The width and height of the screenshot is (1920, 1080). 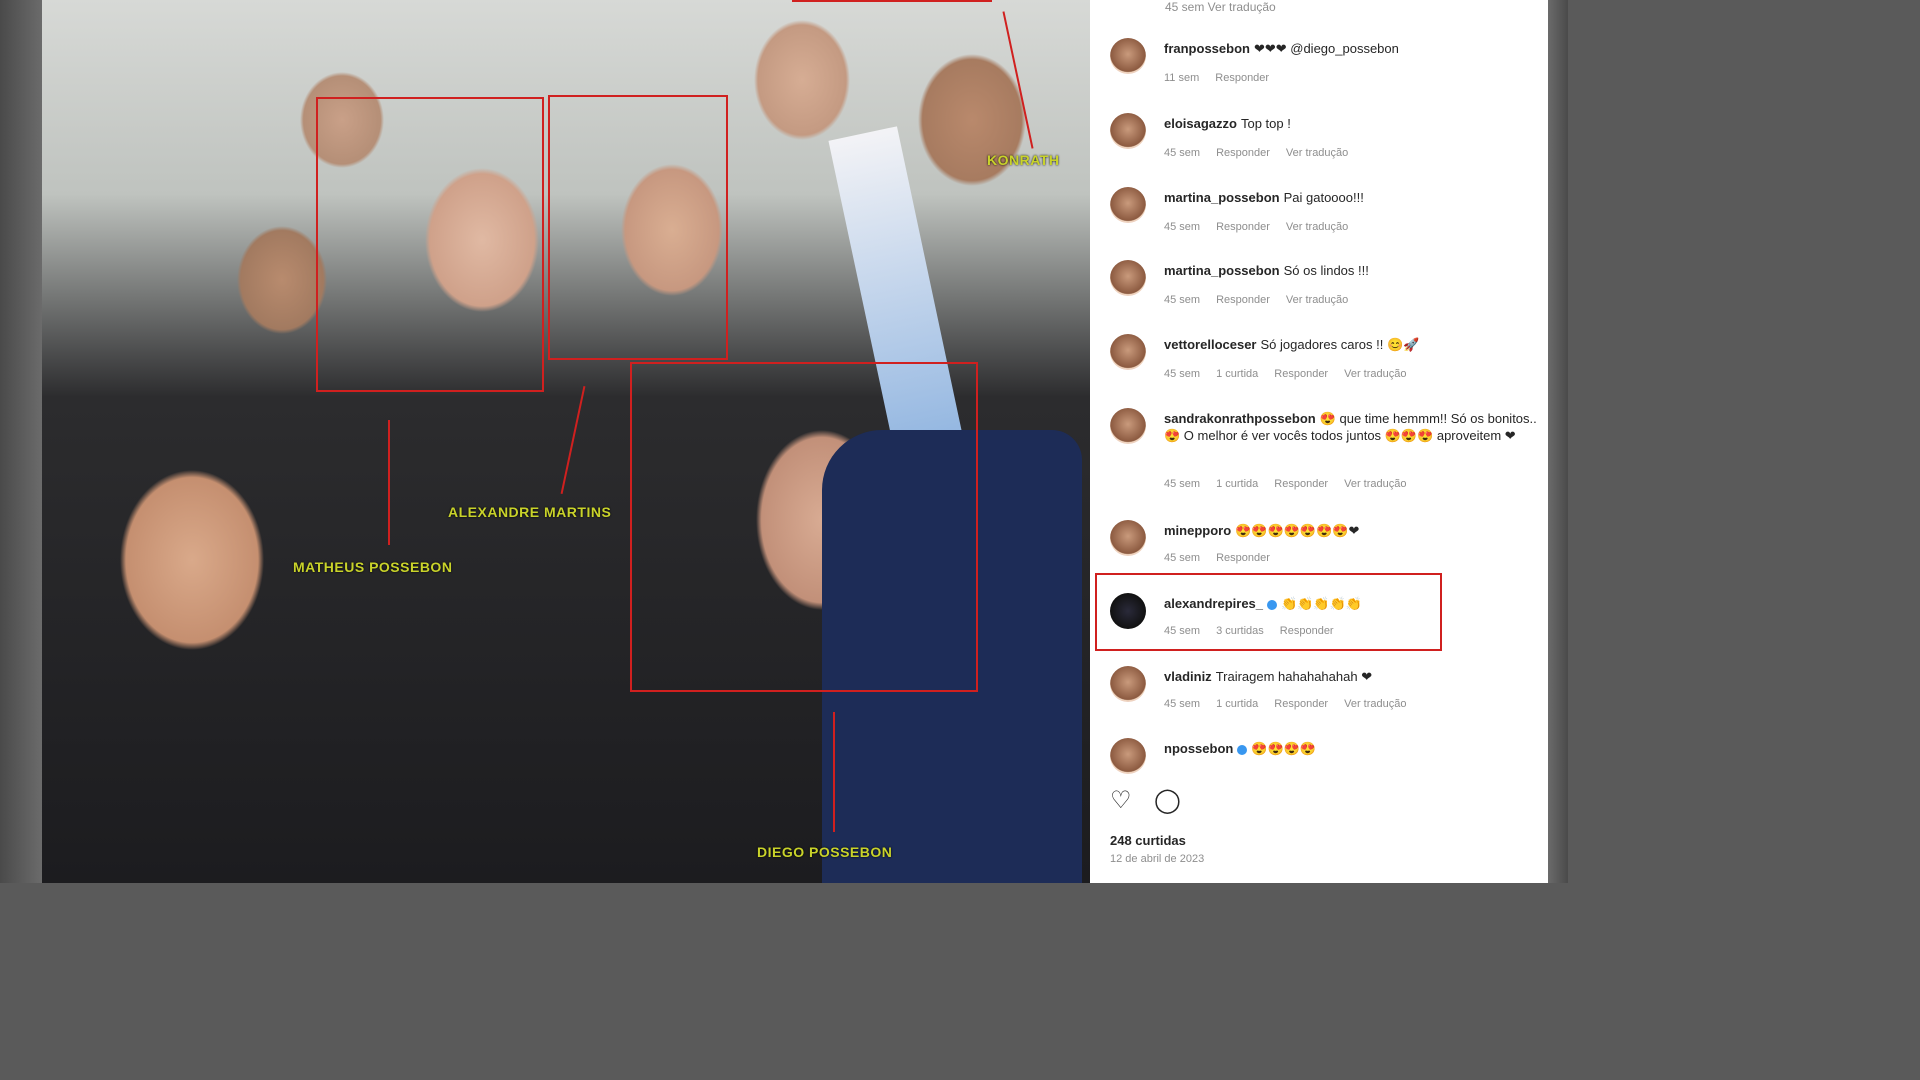 I want to click on comment-user: npossebon, so click(x=1198, y=748).